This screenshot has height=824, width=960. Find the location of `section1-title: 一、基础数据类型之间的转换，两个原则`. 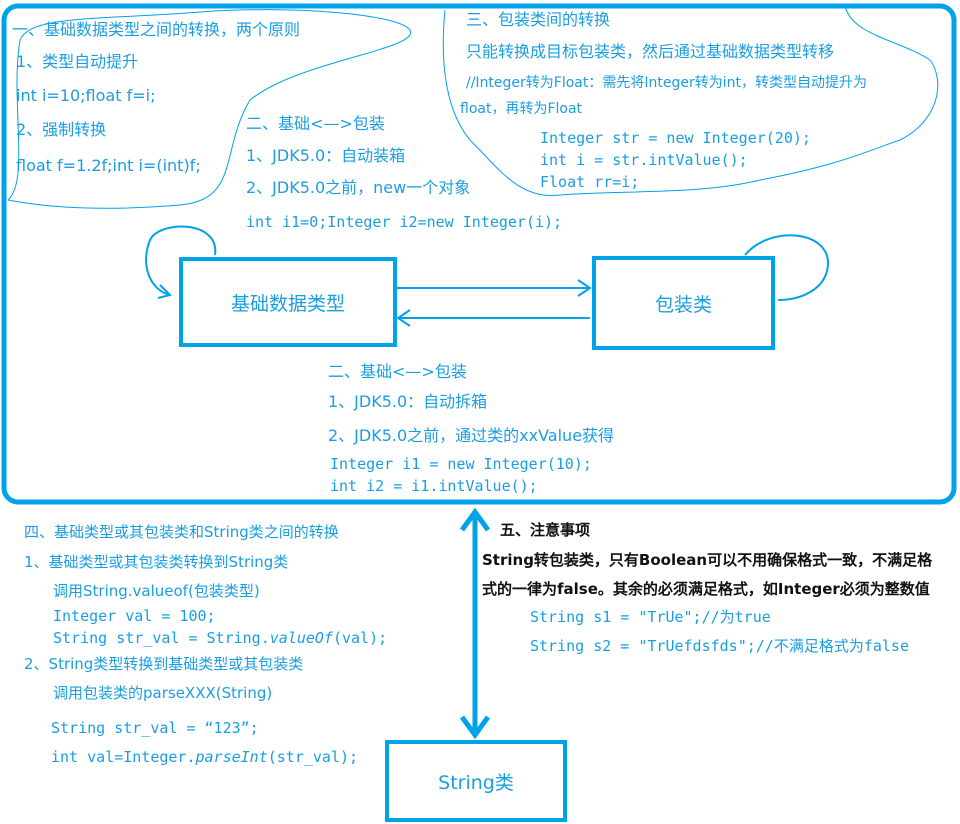

section1-title: 一、基础数据类型之间的转换，两个原则 is located at coordinates (156, 29).